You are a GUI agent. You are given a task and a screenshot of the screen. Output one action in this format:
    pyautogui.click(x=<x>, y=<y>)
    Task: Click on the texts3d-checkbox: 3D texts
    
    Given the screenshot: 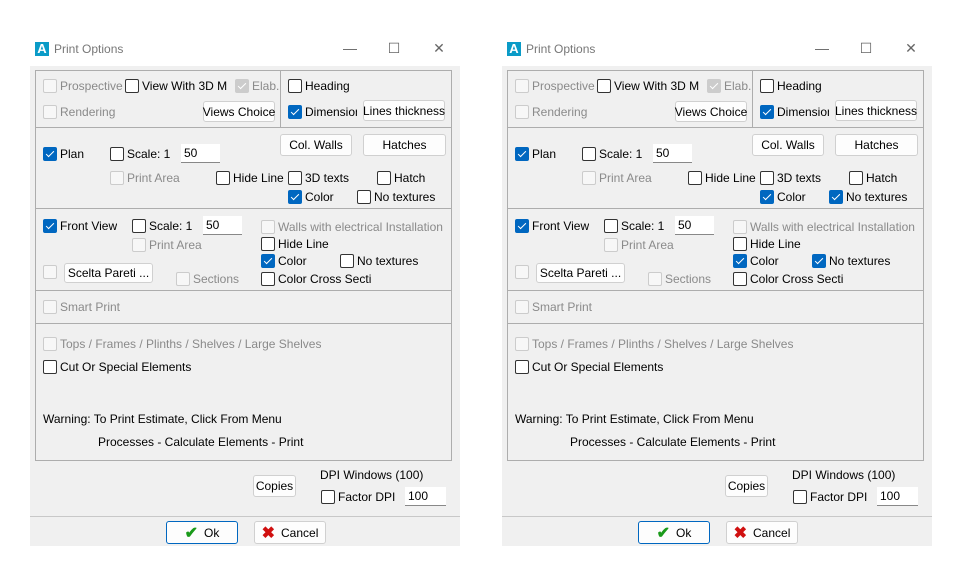 What is the action you would take?
    pyautogui.click(x=318, y=178)
    